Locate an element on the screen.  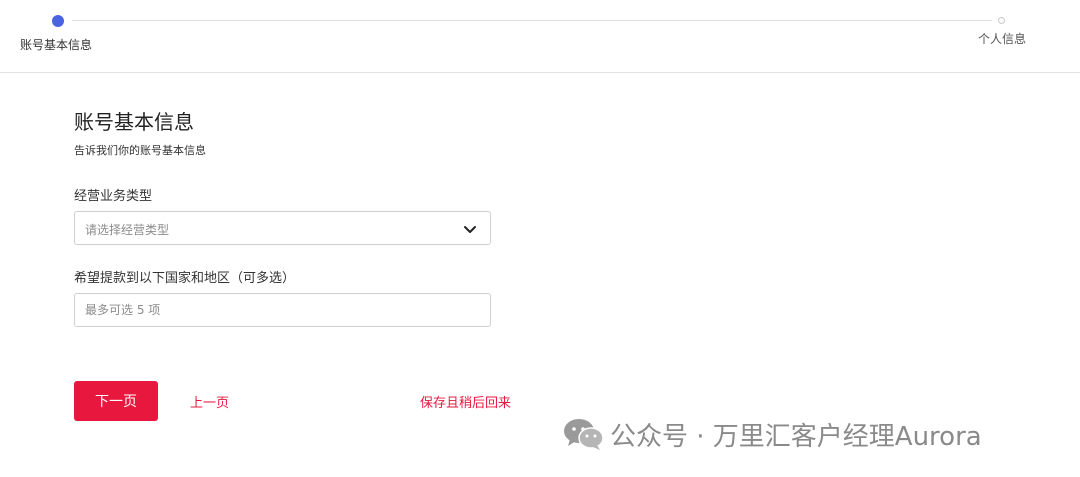
step-indicator-inactive is located at coordinates (1001, 20).